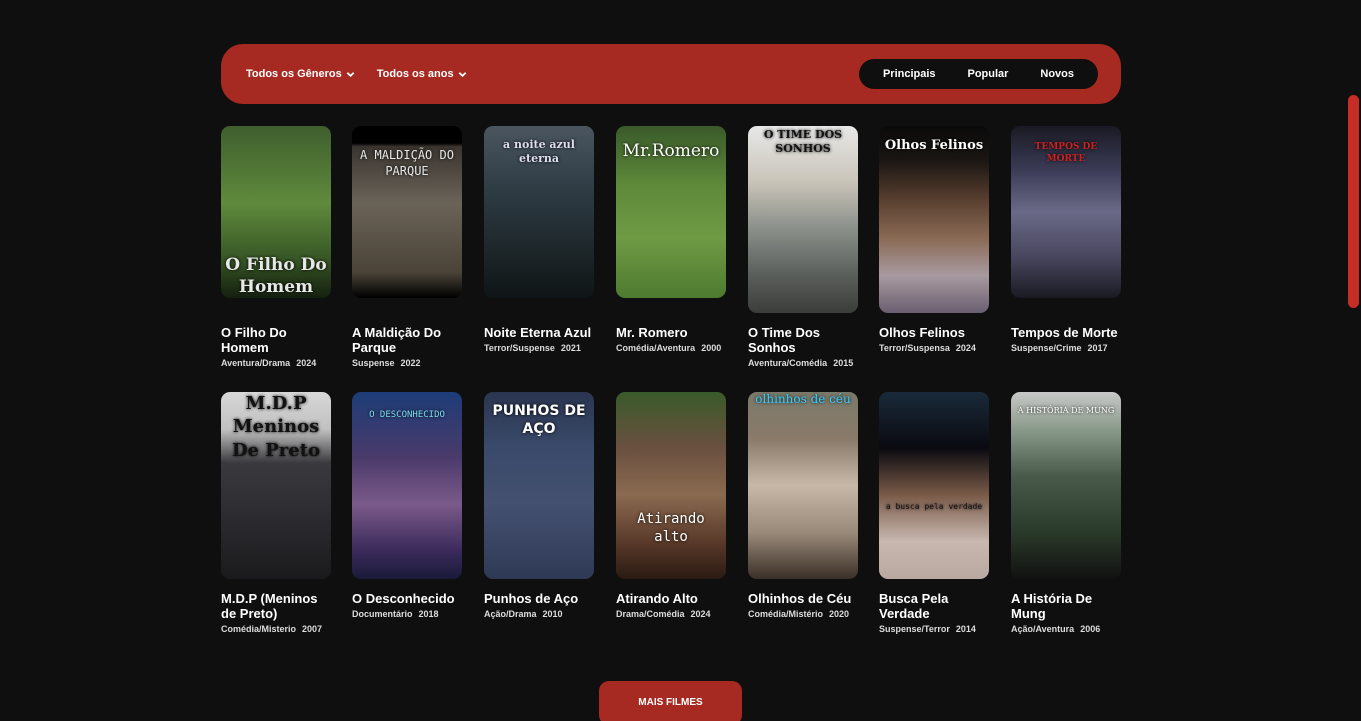 The height and width of the screenshot is (721, 1361). I want to click on movie-meta: Comédia/Aventura 2000, so click(671, 348).